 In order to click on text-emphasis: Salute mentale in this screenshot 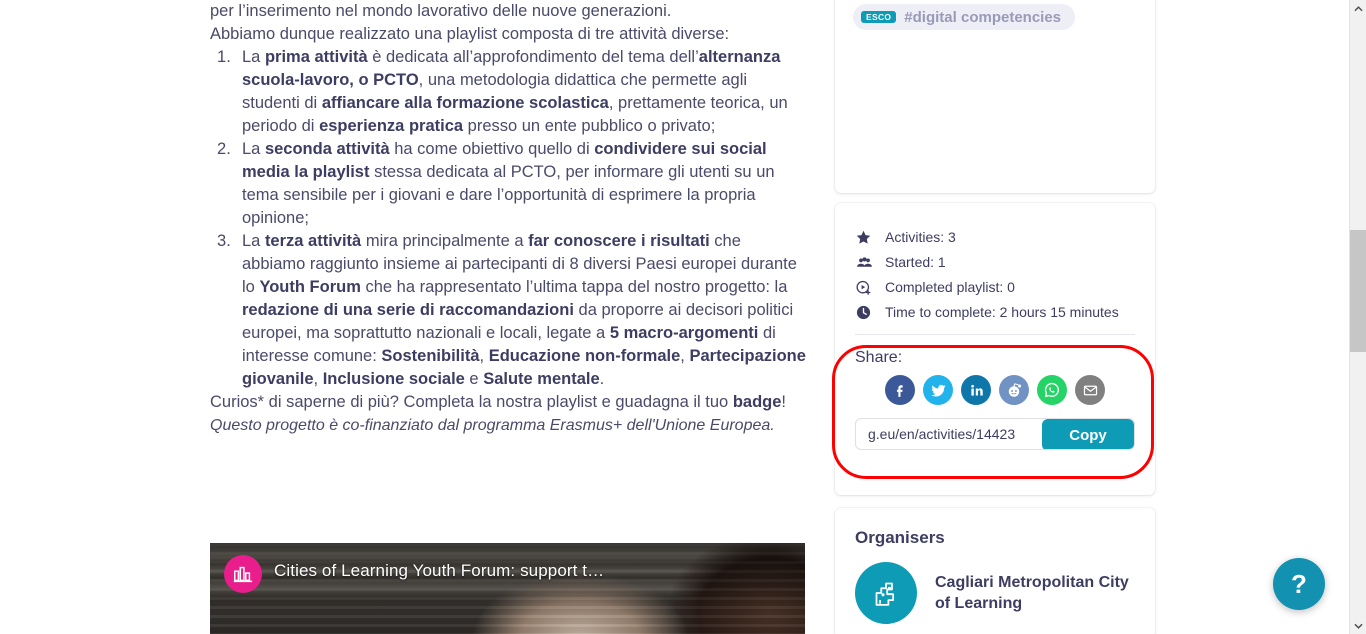, I will do `click(541, 379)`.